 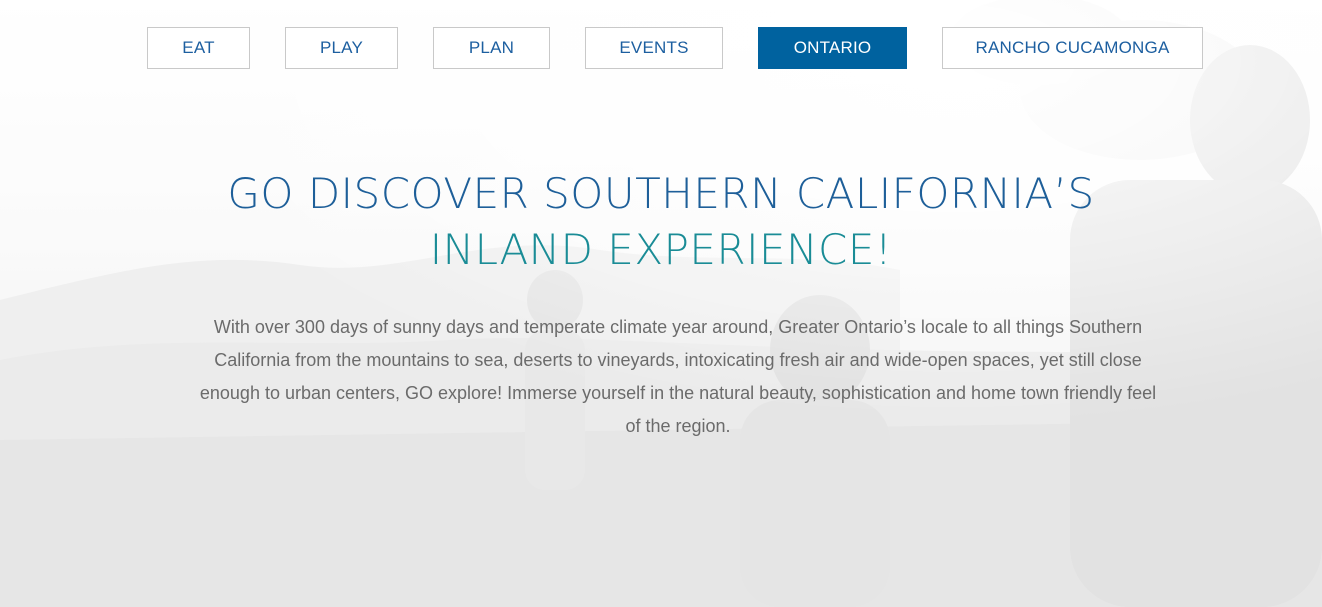 I want to click on headline-line-2: INLAND EXPERIENCE!, so click(x=661, y=249).